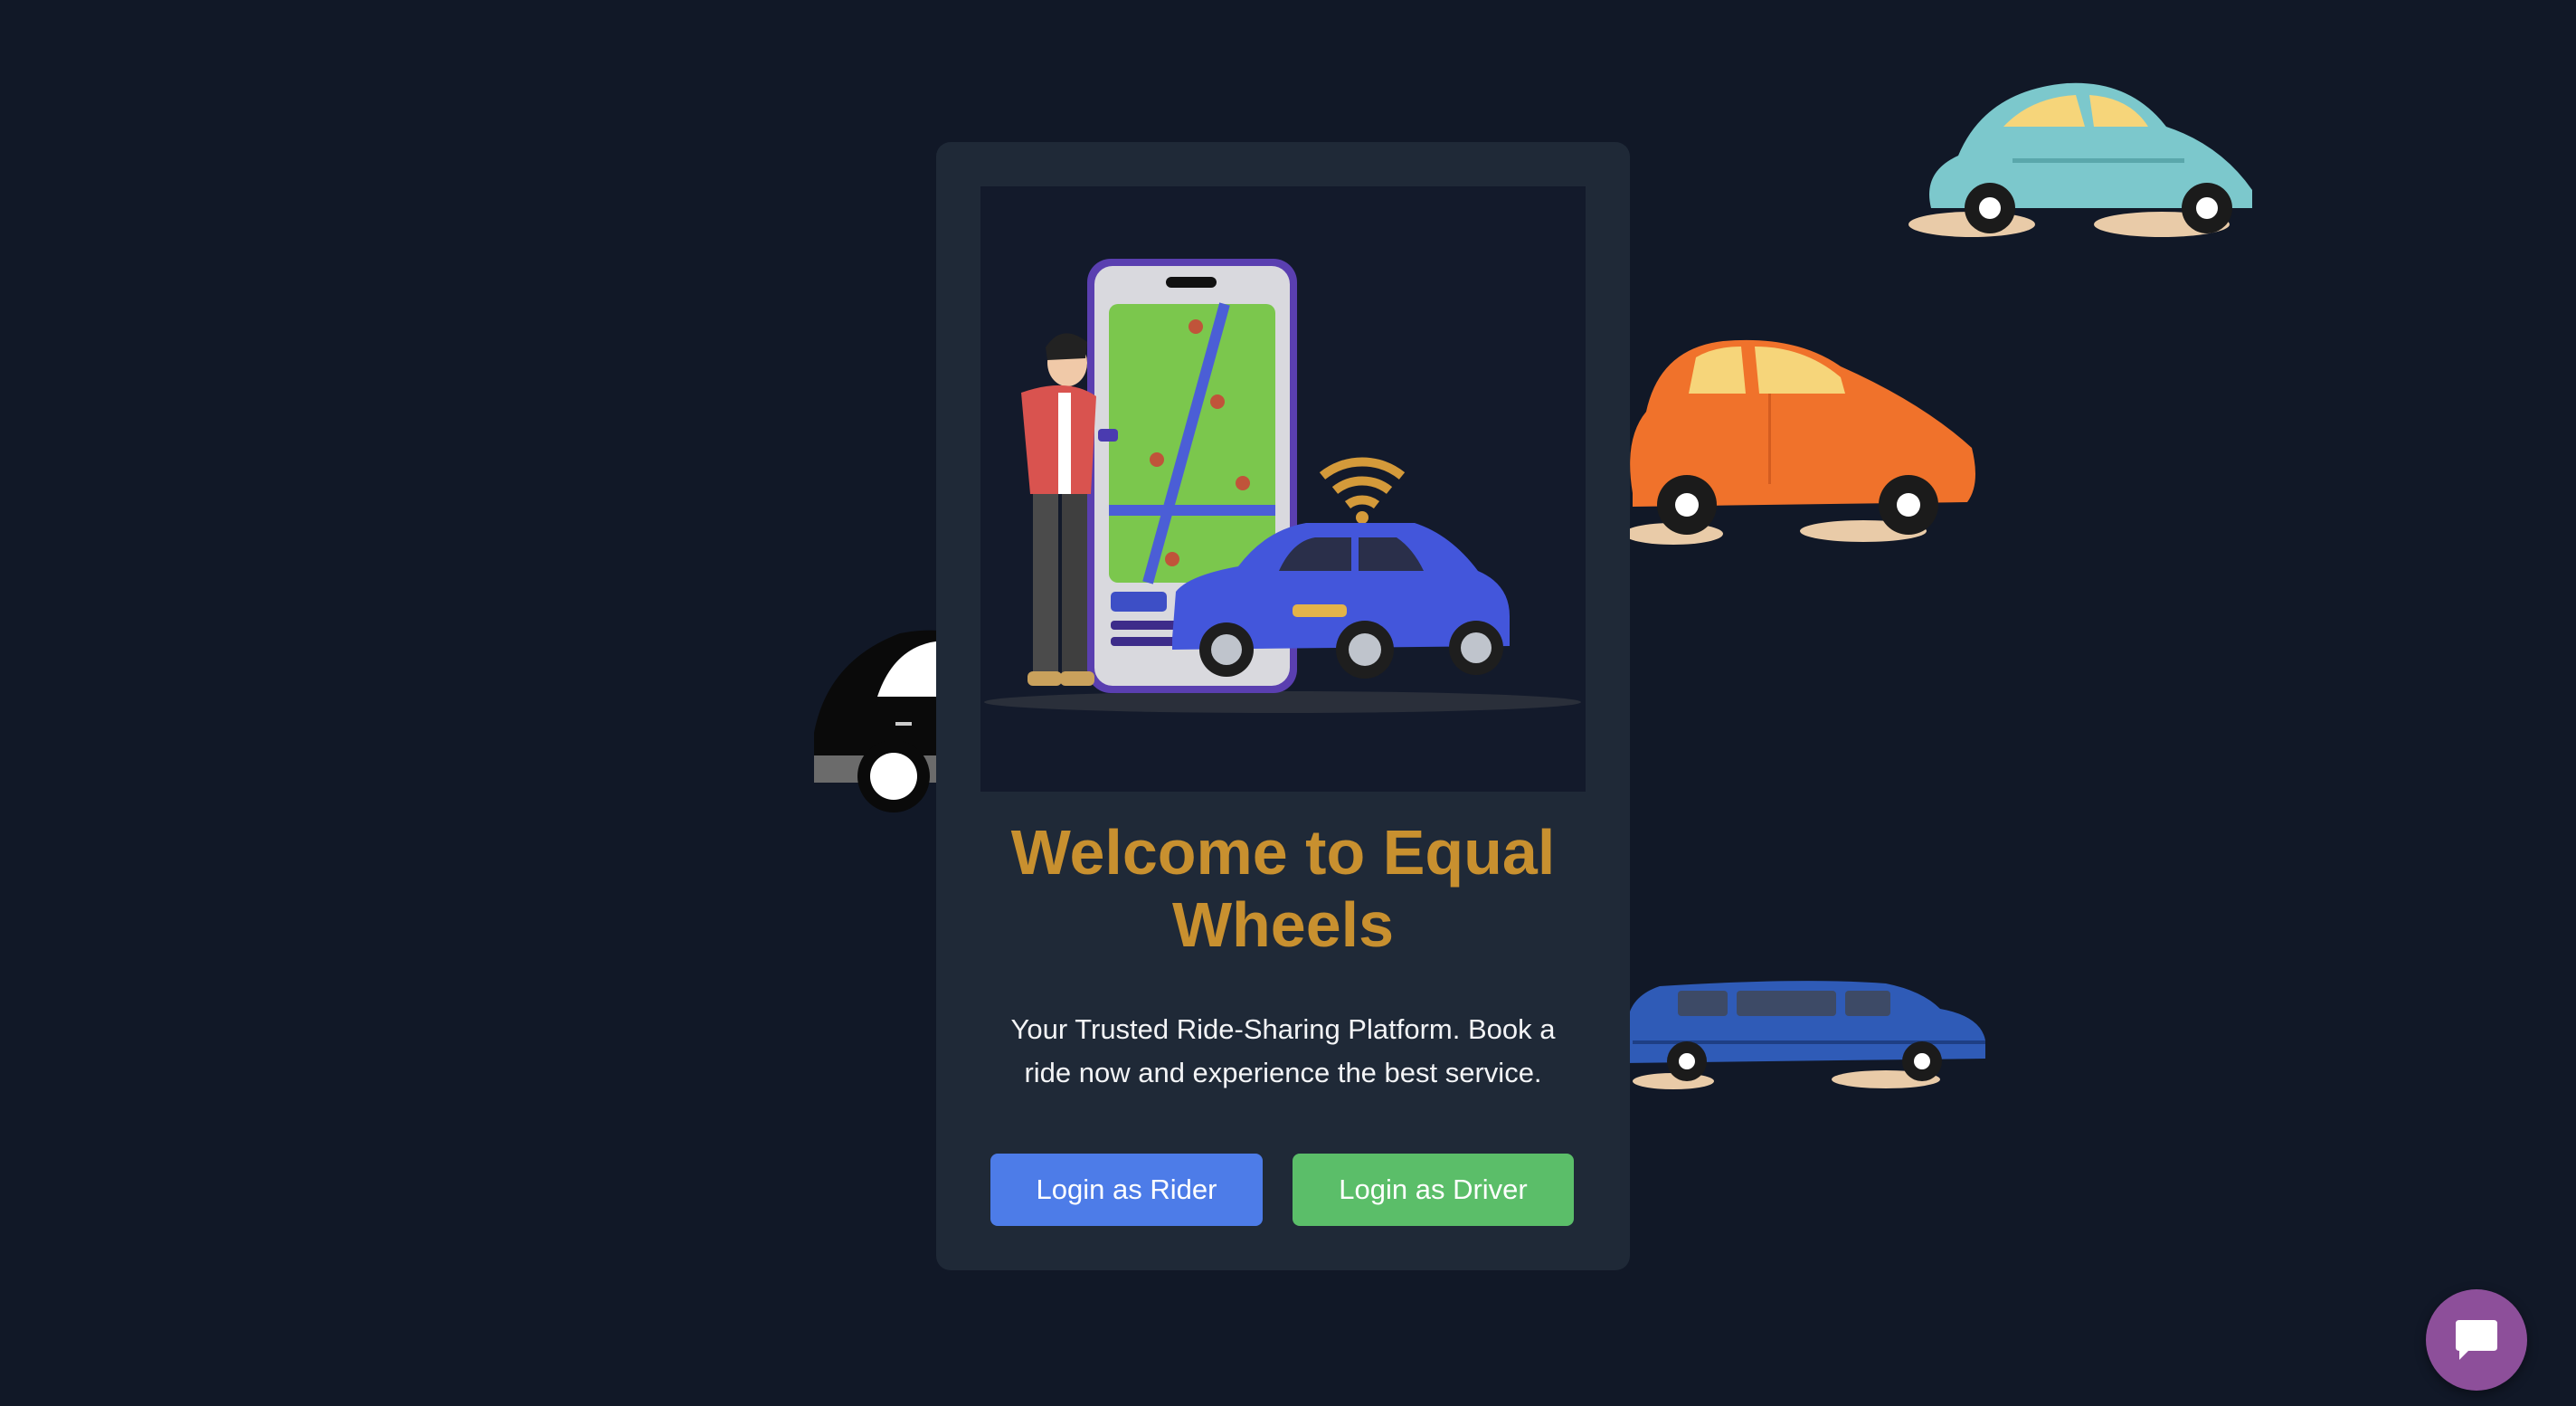 The height and width of the screenshot is (1406, 2576). What do you see at coordinates (1283, 889) in the screenshot?
I see `page-title: Welcome to Equal Wheels` at bounding box center [1283, 889].